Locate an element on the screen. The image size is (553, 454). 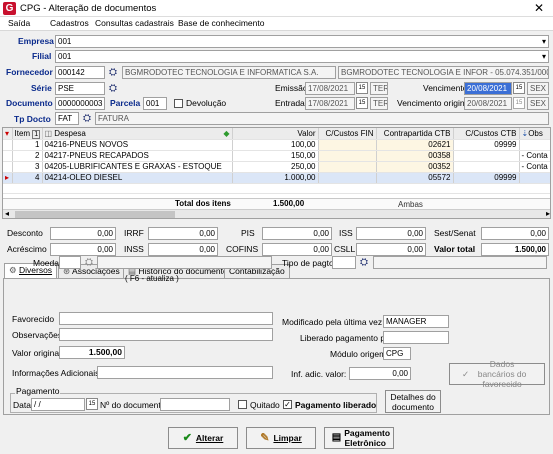
grid-header-contra: Contrapartida CTB is located at coordinates (415, 134).